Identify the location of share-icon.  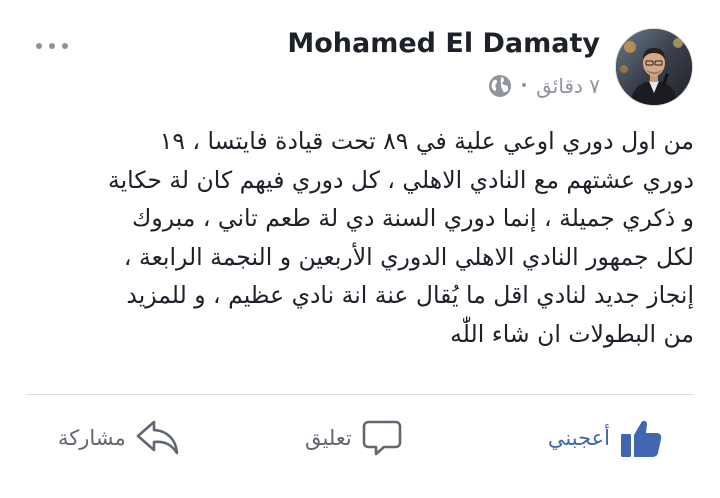
(158, 438).